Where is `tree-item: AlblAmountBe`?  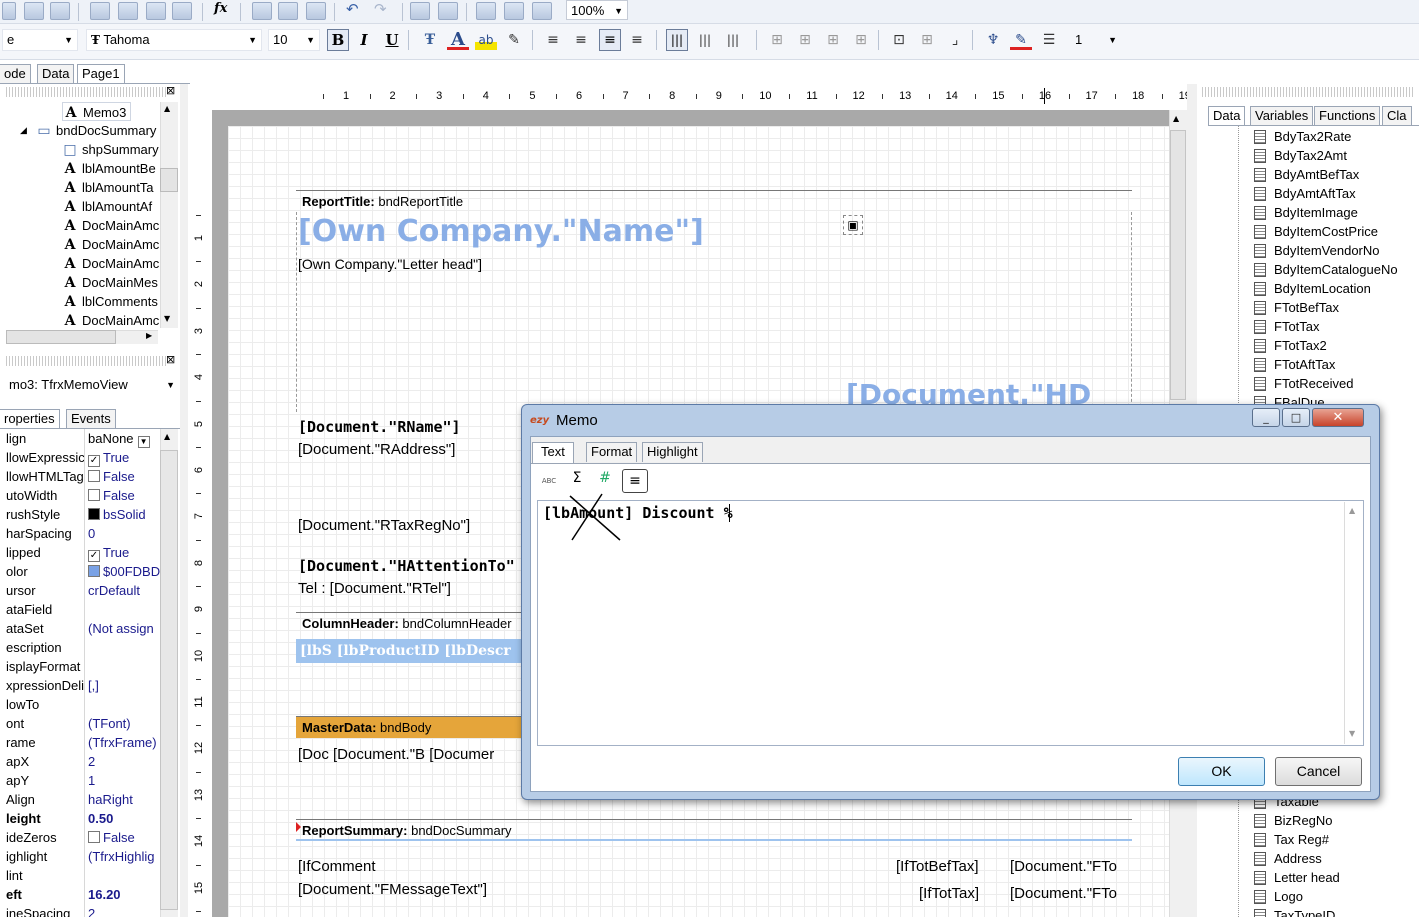 tree-item: AlblAmountBe is located at coordinates (109, 168).